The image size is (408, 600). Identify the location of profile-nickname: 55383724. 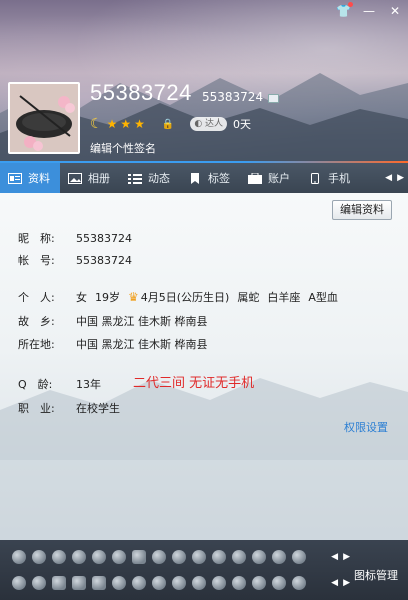
(141, 92).